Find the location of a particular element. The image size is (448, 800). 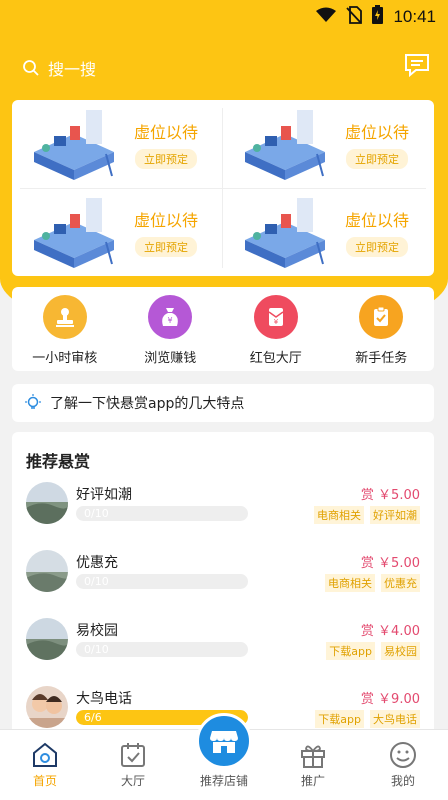

list-item: 优惠充 0/10 赏 ￥5.00 电商相关 优惠充 is located at coordinates (223, 580).